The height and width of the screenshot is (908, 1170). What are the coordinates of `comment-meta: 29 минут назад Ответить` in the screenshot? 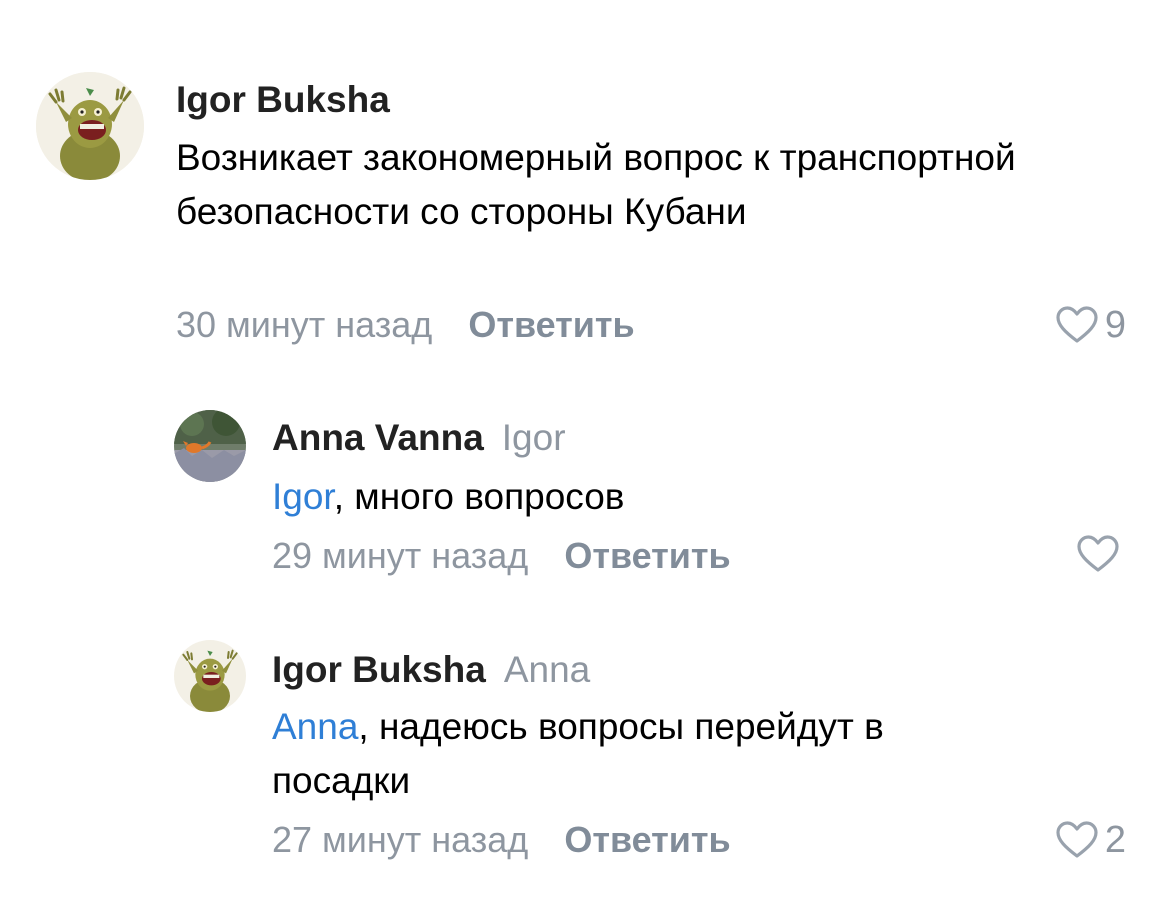 It's located at (501, 556).